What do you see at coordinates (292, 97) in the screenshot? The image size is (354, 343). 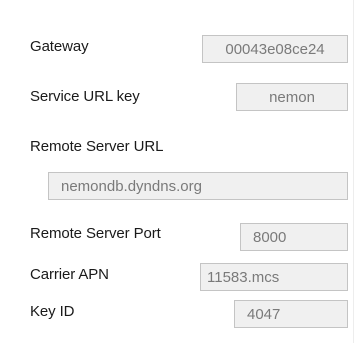 I see `service-url-key-field` at bounding box center [292, 97].